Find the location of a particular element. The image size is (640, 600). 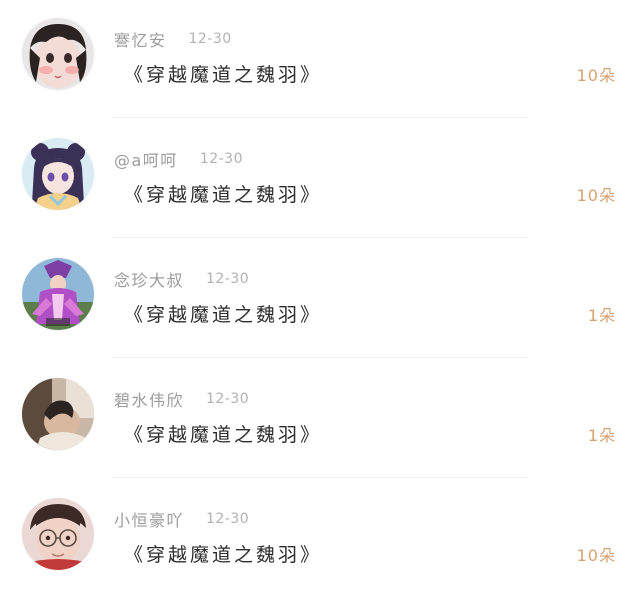

user-name: @a呵呵 is located at coordinates (146, 159).